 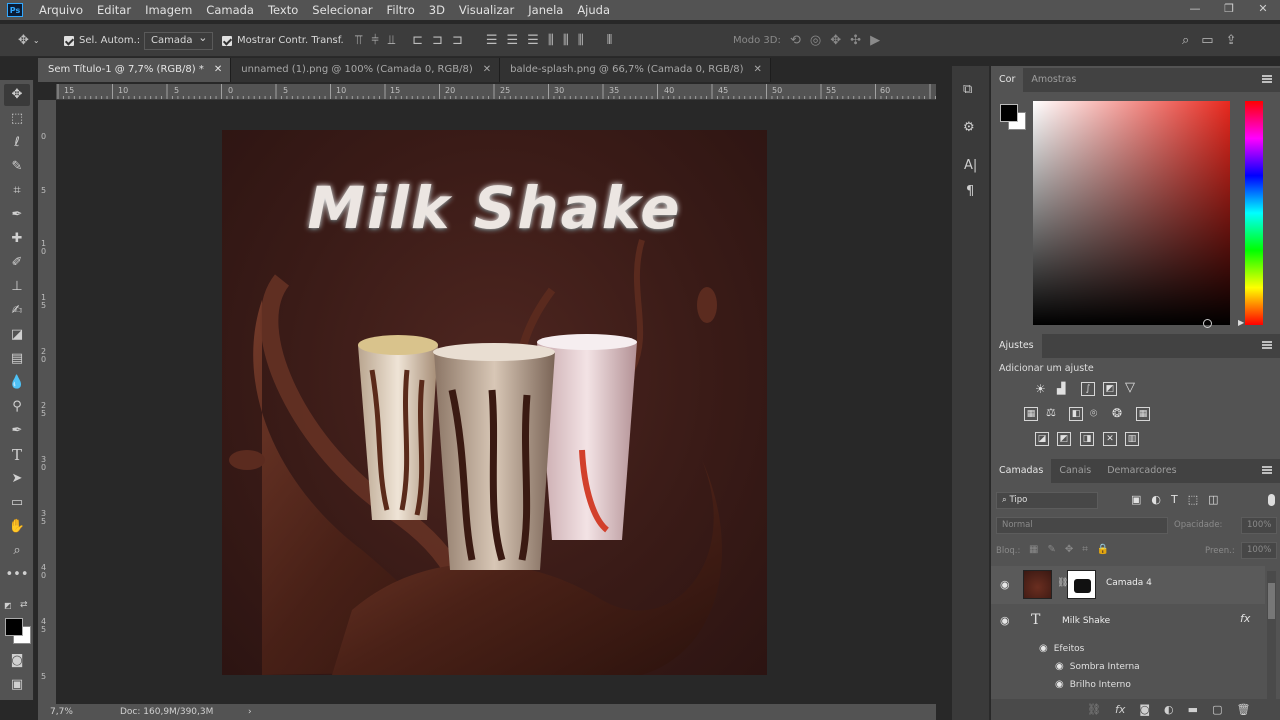 I want to click on curves-adjust-icon: ∫, so click(x=1088, y=389).